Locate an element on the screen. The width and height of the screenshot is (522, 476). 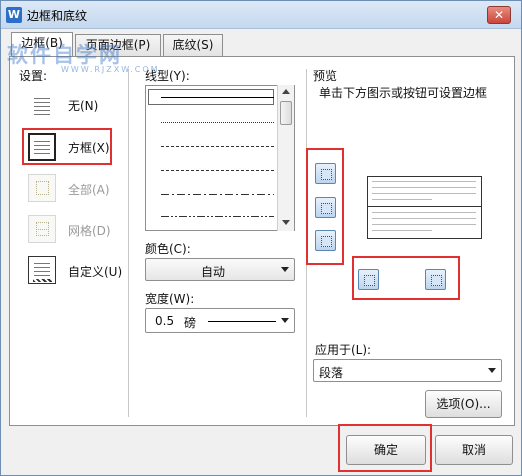
setting-custom-label: 自定义(U) is located at coordinates (95, 272).